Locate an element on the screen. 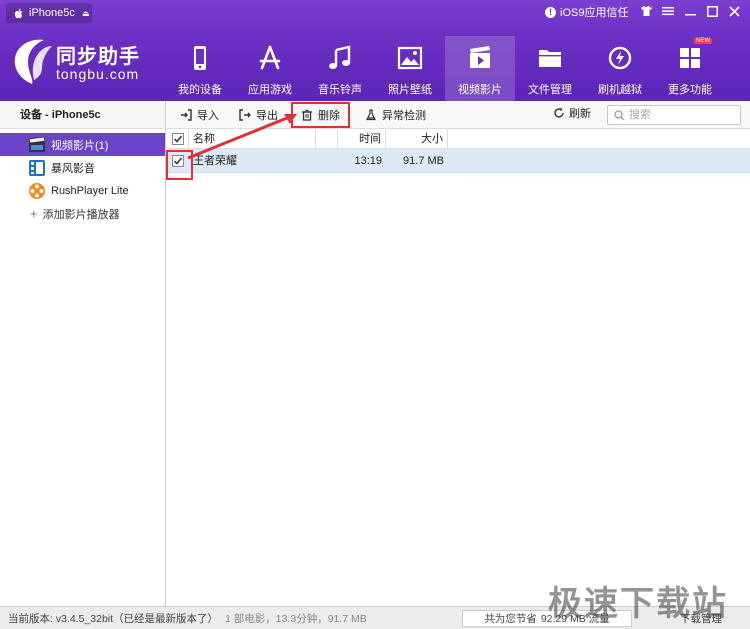 The width and height of the screenshot is (750, 629). phone-icon is located at coordinates (200, 58).